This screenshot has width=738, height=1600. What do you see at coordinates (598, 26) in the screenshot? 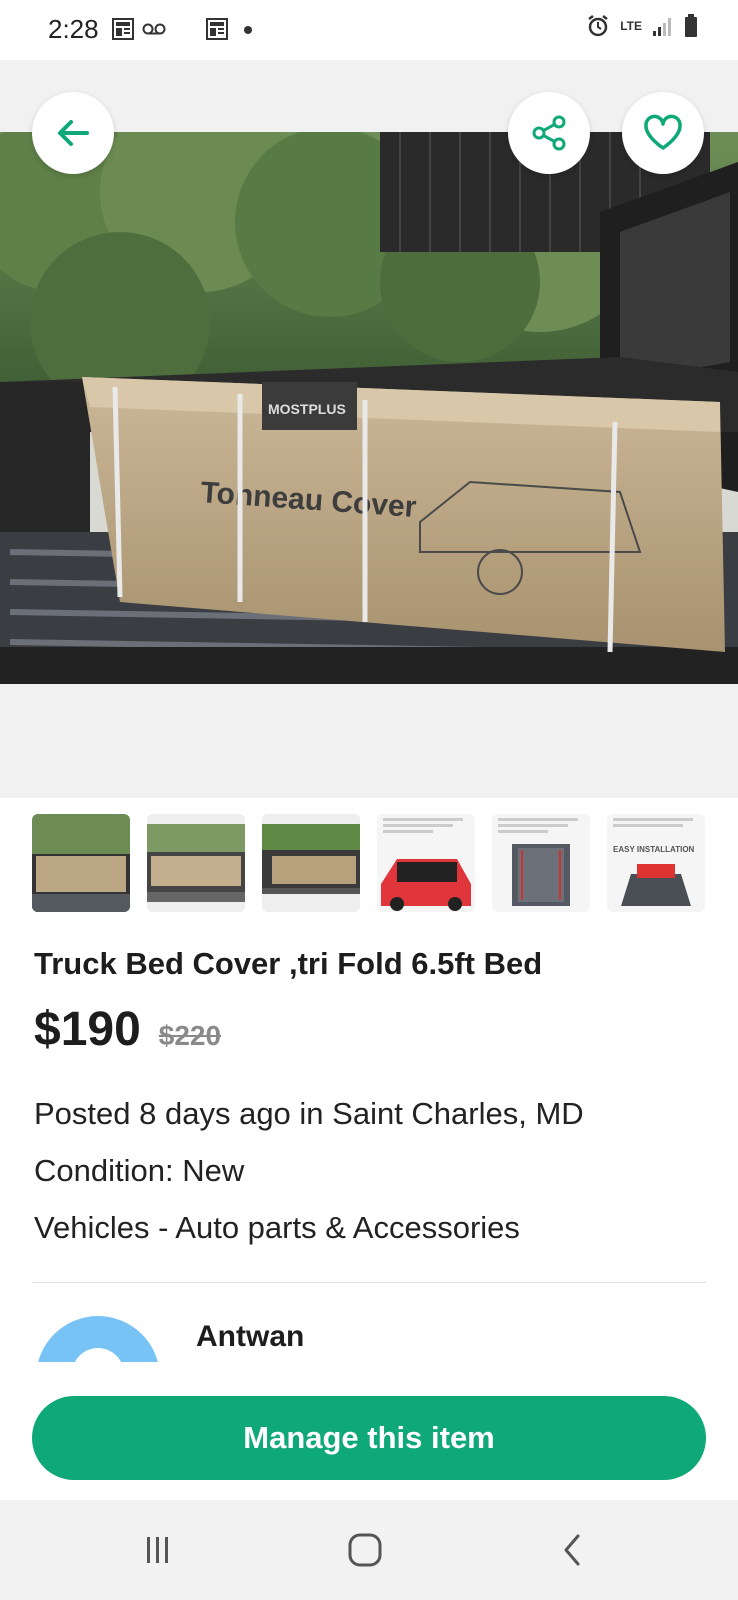
I see `alarm-icon` at bounding box center [598, 26].